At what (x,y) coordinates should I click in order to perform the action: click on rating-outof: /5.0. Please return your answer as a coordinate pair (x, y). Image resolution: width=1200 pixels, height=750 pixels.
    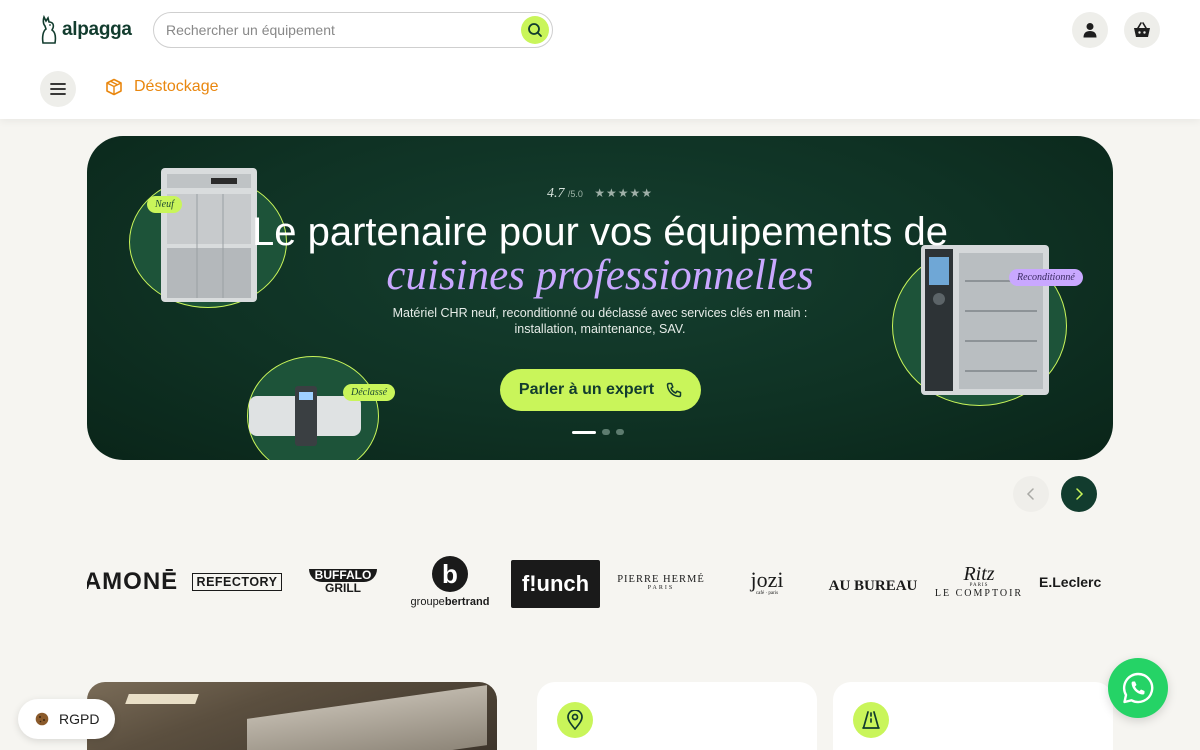
    Looking at the image, I should click on (575, 194).